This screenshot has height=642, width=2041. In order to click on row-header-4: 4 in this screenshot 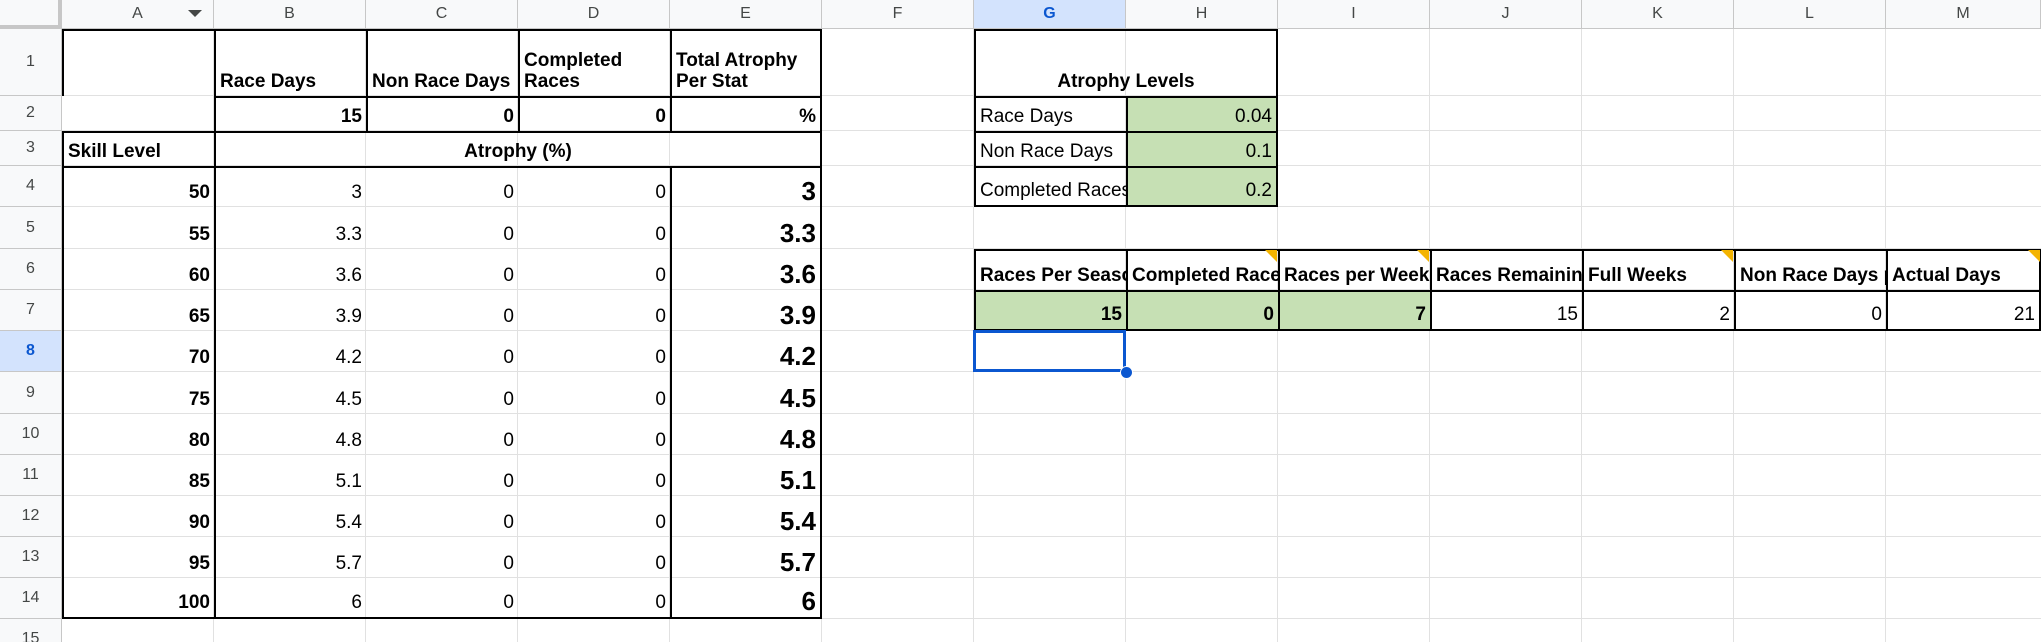, I will do `click(31, 186)`.